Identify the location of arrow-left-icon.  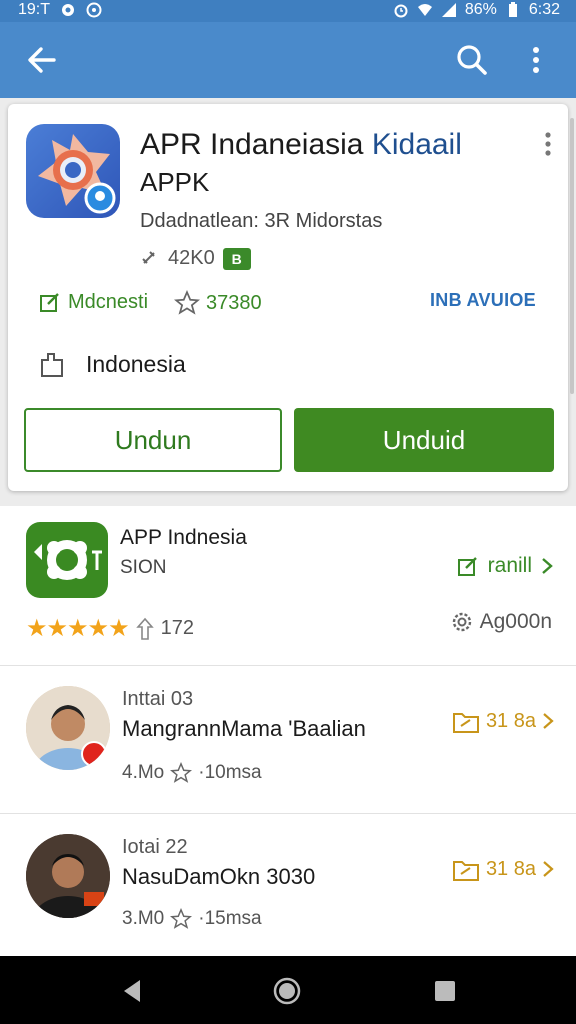
(42, 60).